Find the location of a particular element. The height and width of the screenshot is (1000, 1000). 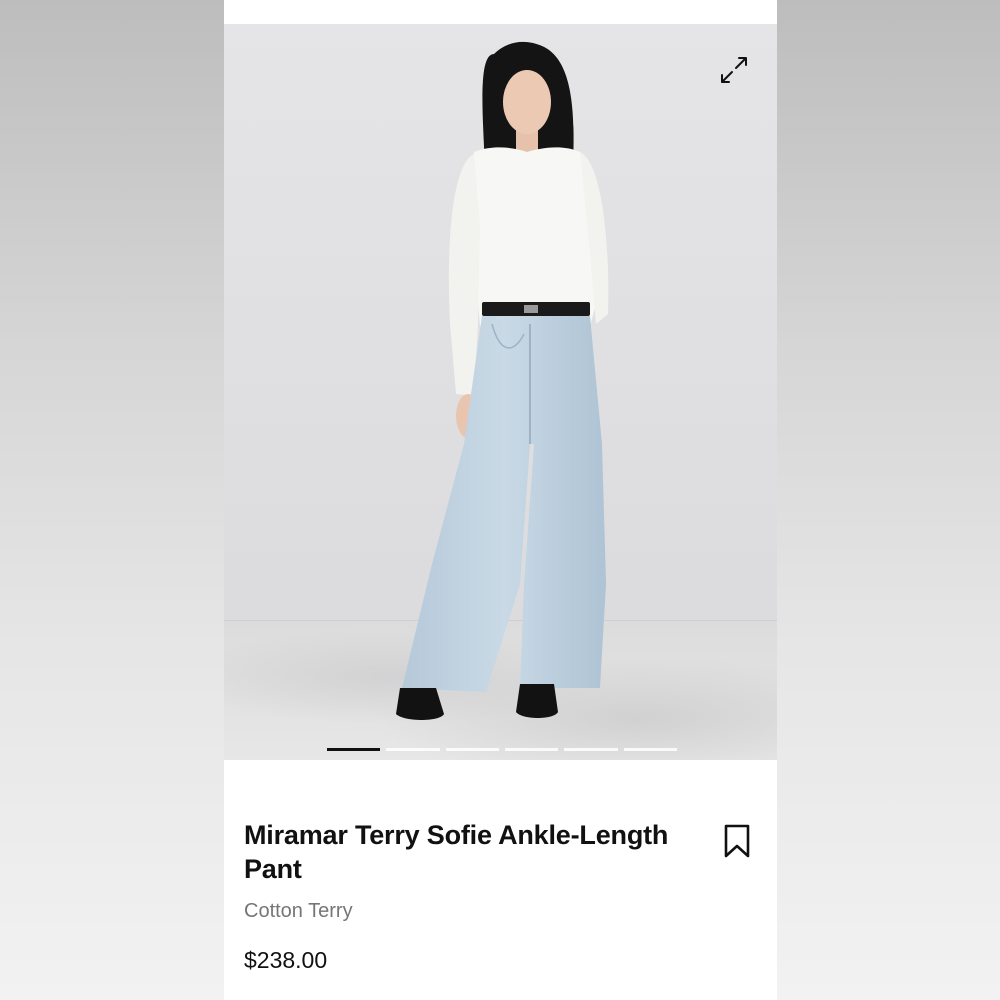

expand-arrows-icon is located at coordinates (734, 70).